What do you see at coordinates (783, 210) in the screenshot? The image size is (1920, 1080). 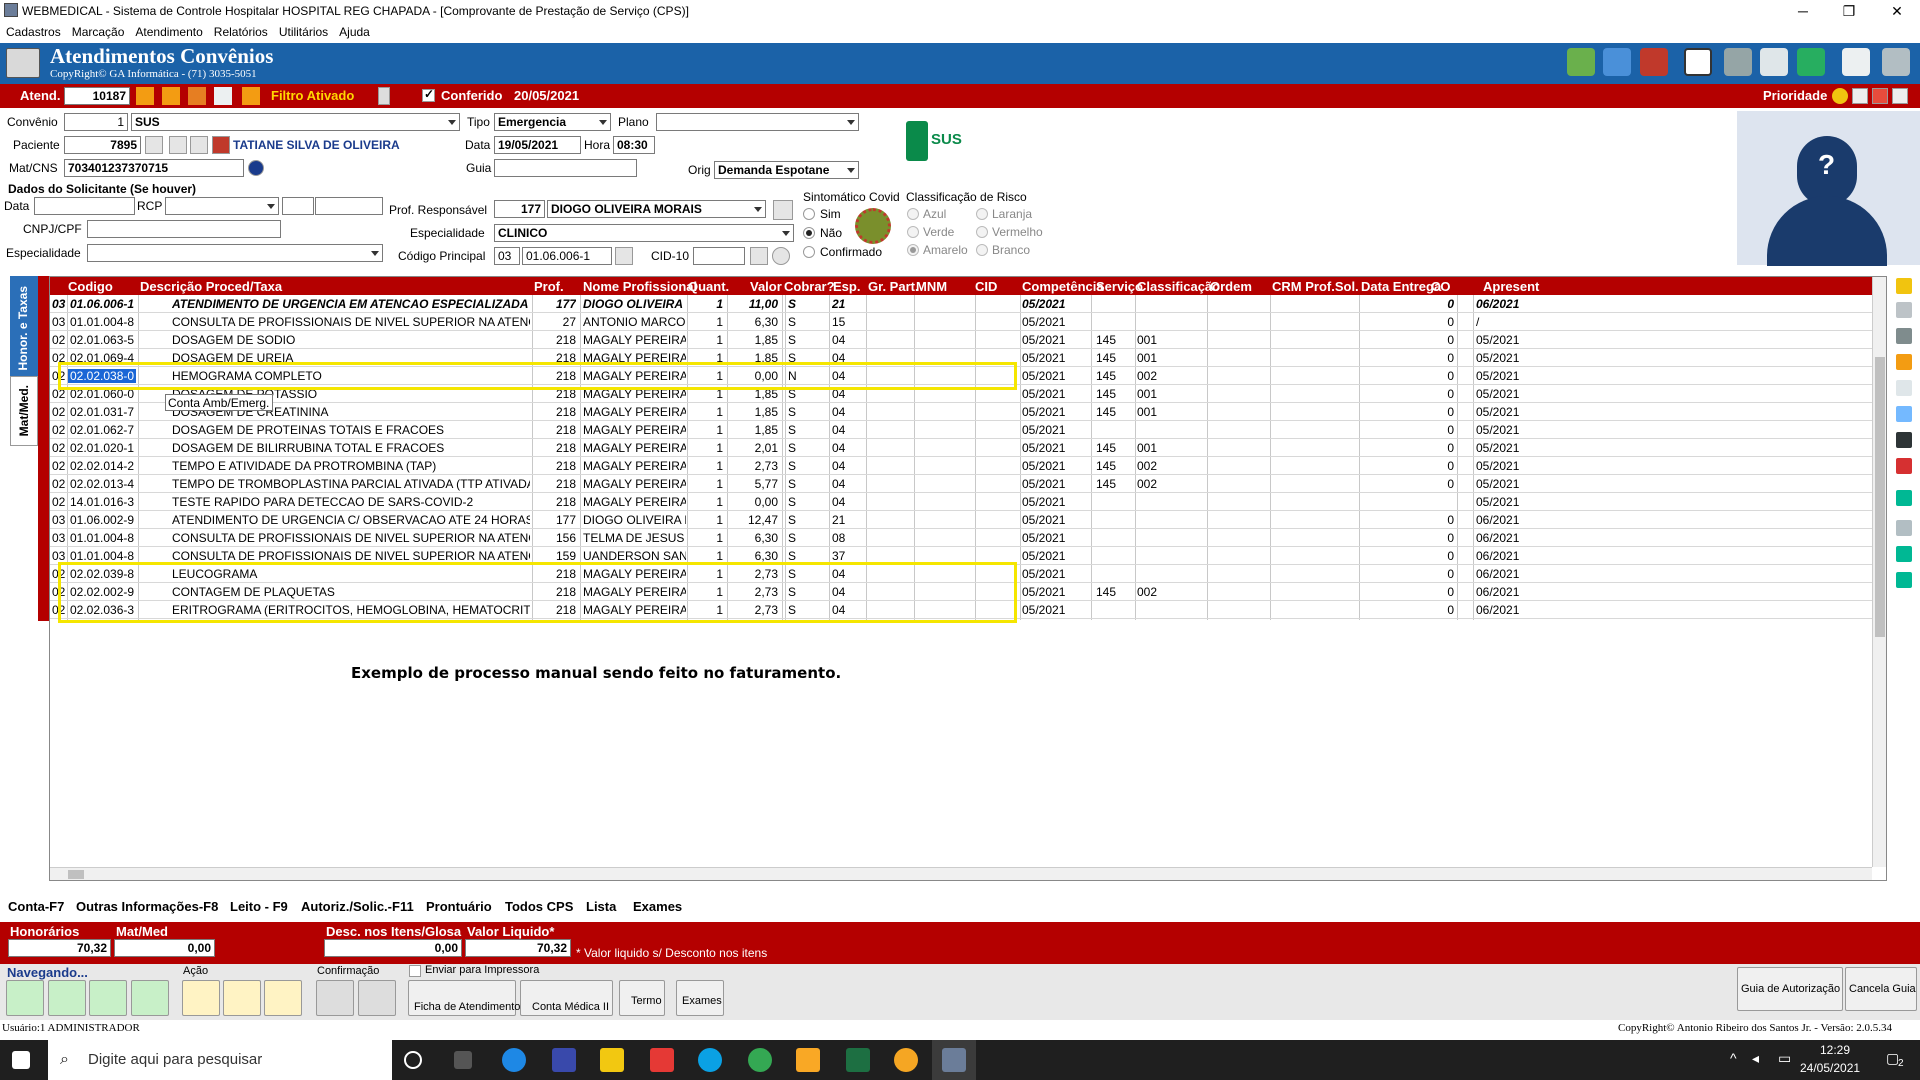 I see `search-prof-icon` at bounding box center [783, 210].